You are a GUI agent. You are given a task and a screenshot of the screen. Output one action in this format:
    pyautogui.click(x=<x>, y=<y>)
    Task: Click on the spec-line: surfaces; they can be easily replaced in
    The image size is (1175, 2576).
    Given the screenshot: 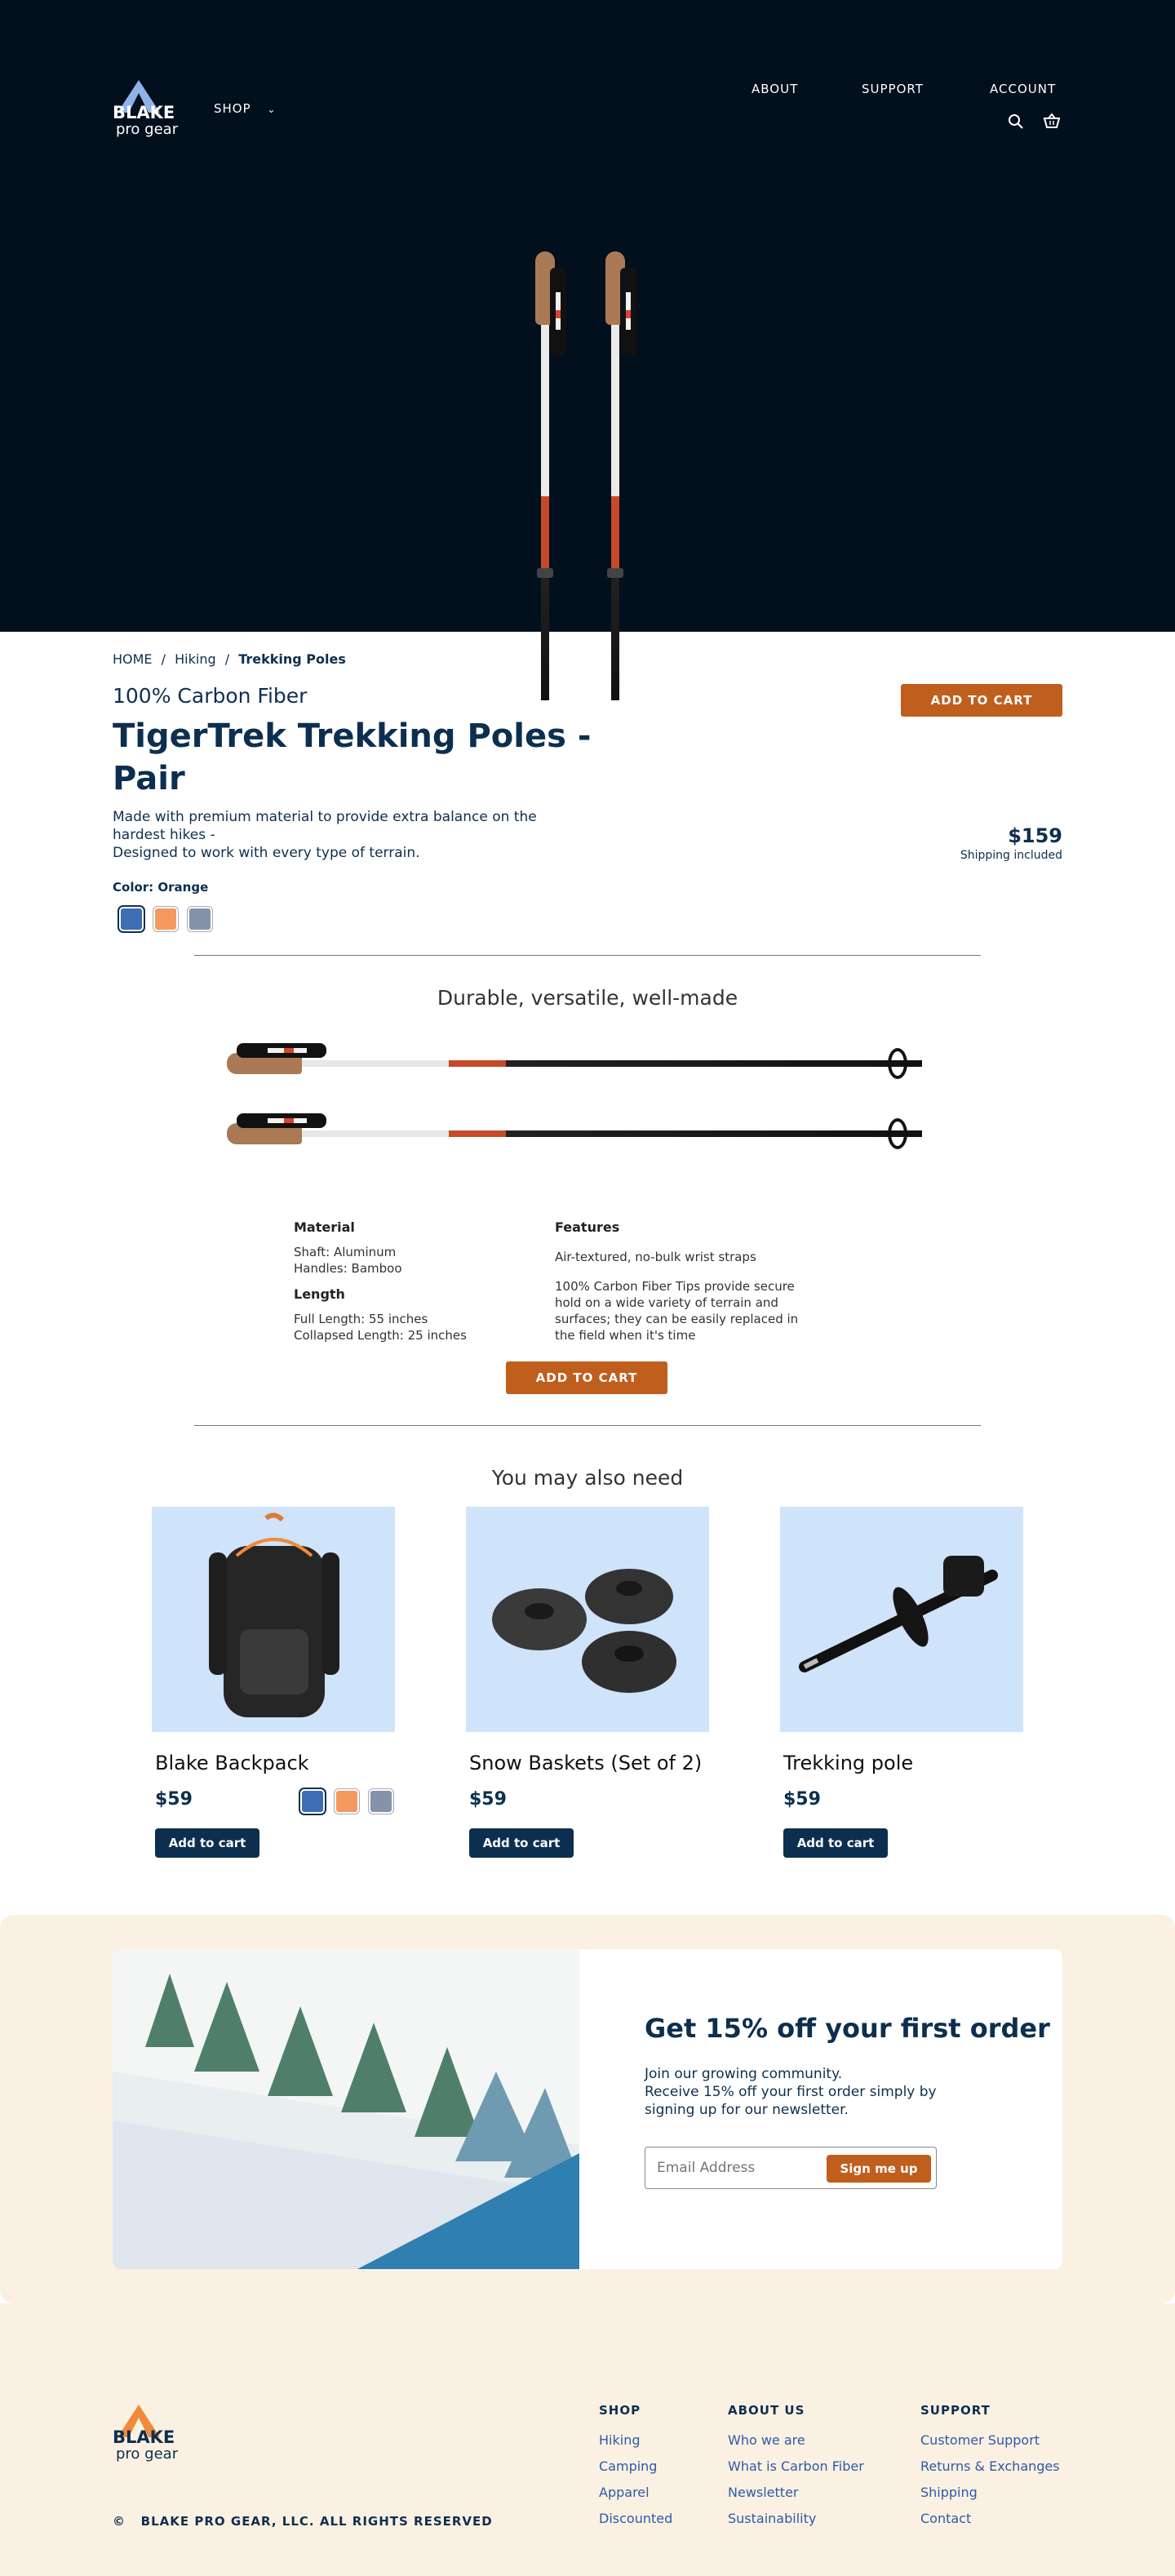 What is the action you would take?
    pyautogui.click(x=677, y=1319)
    